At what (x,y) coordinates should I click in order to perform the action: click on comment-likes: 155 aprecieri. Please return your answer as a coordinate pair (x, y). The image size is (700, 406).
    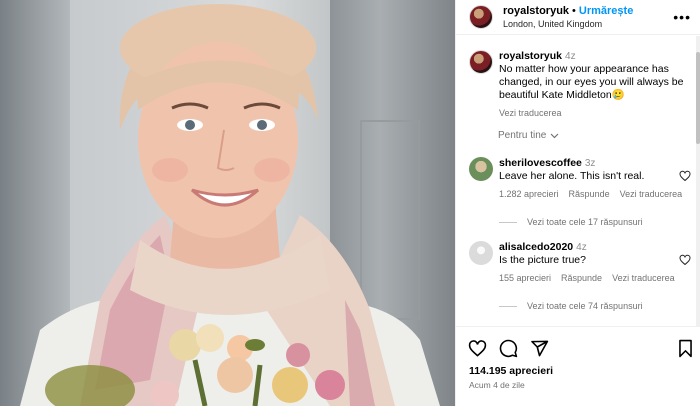
    Looking at the image, I should click on (525, 278).